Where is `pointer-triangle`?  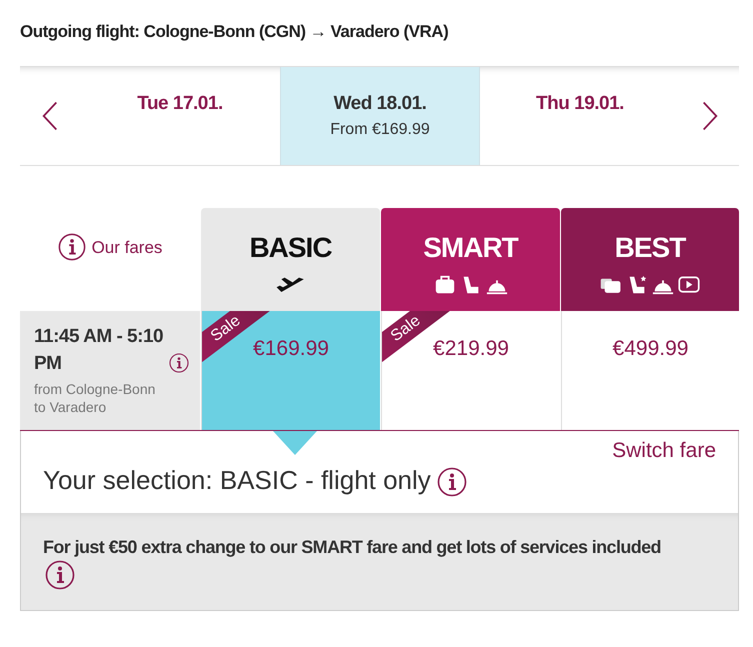
pointer-triangle is located at coordinates (295, 443).